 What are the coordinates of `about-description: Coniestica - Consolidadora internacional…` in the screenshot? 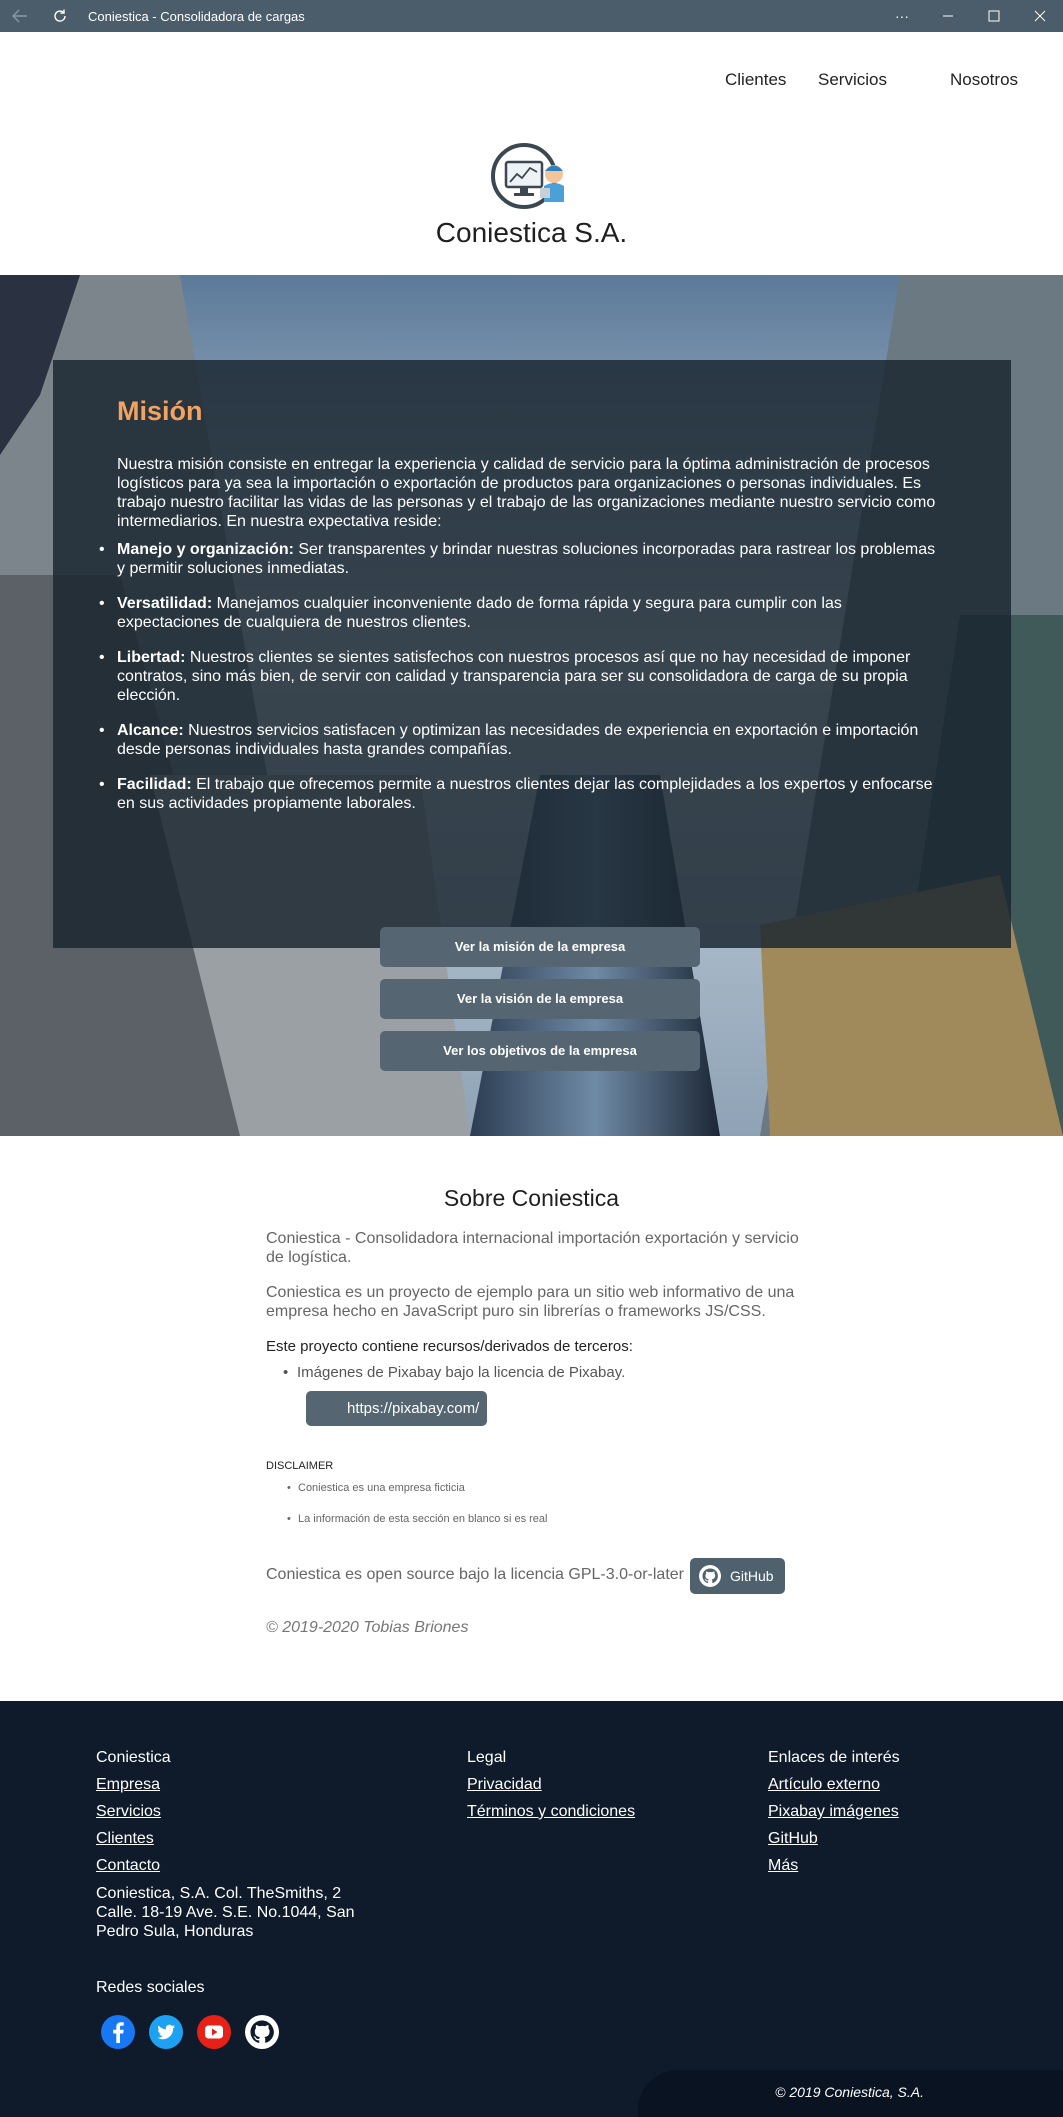 It's located at (532, 1248).